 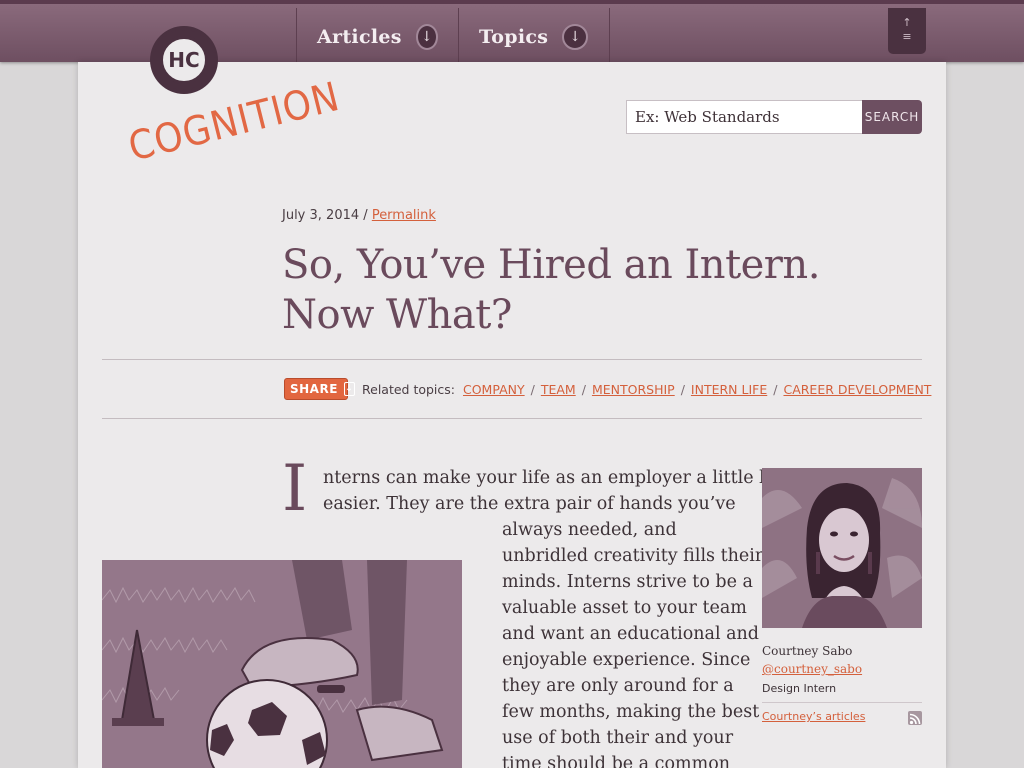 What do you see at coordinates (907, 22) in the screenshot?
I see `arrow-up-icon: ↑` at bounding box center [907, 22].